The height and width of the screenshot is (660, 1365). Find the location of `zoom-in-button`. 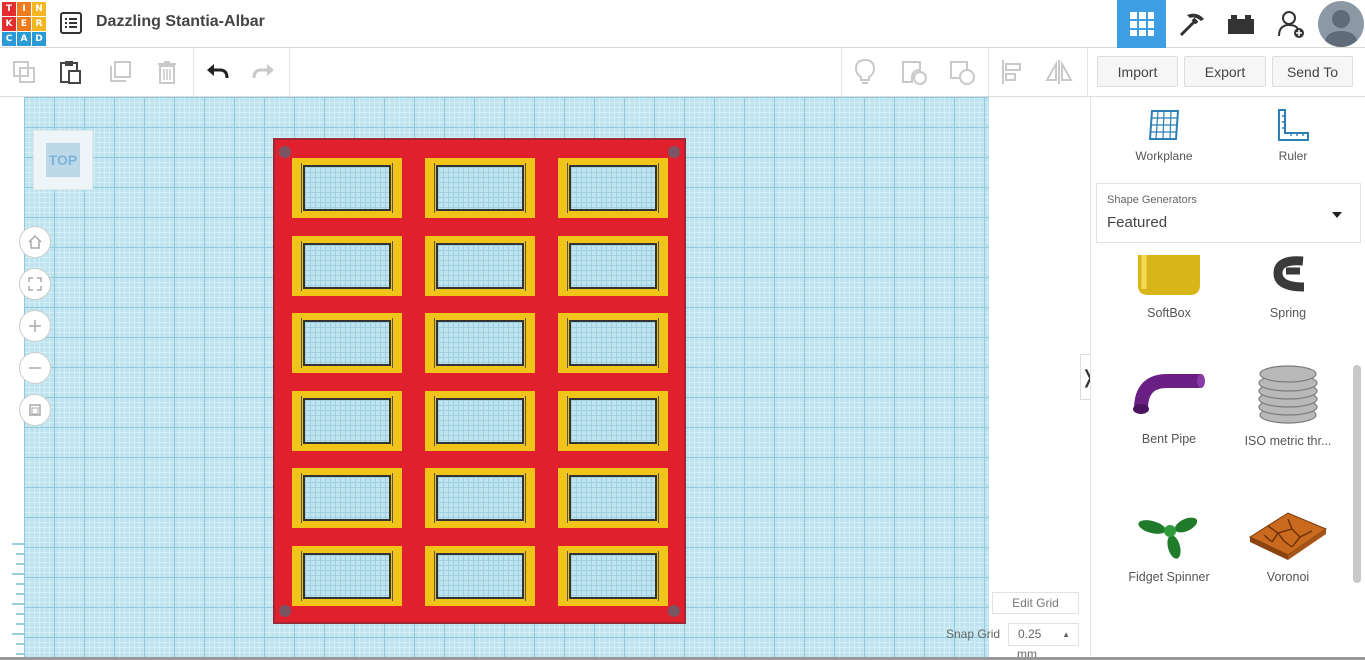

zoom-in-button is located at coordinates (35, 326).